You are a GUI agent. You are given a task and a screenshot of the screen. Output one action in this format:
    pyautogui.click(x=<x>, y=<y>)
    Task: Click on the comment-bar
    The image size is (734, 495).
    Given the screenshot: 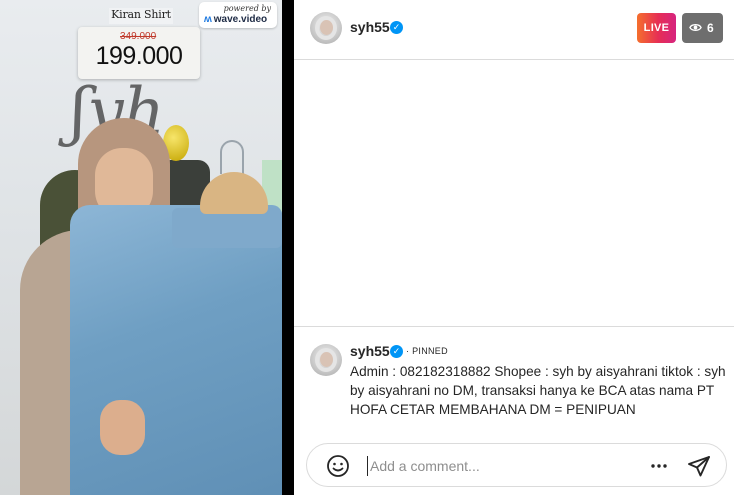 What is the action you would take?
    pyautogui.click(x=516, y=465)
    